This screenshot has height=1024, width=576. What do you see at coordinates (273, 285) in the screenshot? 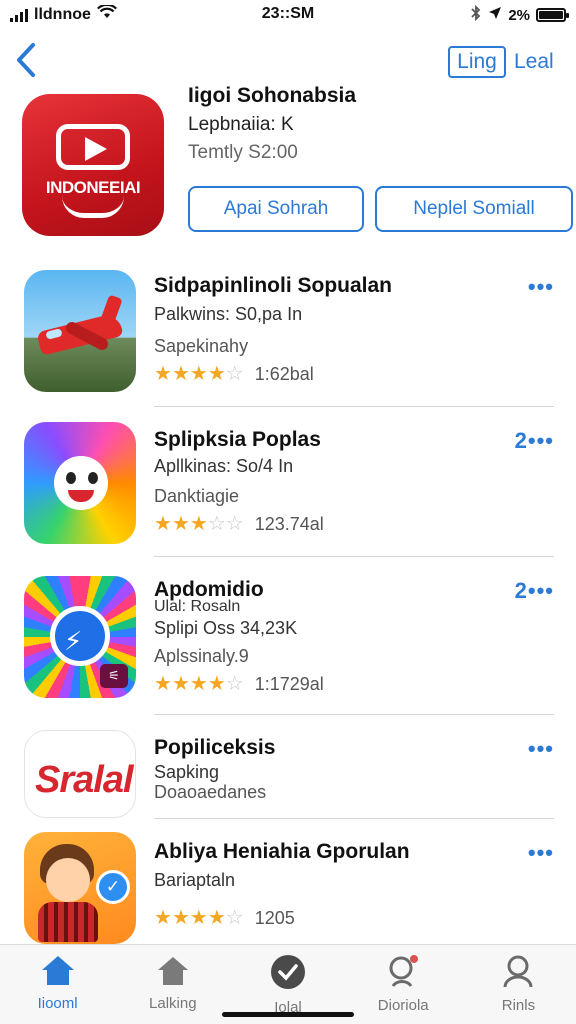
I see `app-name: Sidpapinlinoli Sopualan` at bounding box center [273, 285].